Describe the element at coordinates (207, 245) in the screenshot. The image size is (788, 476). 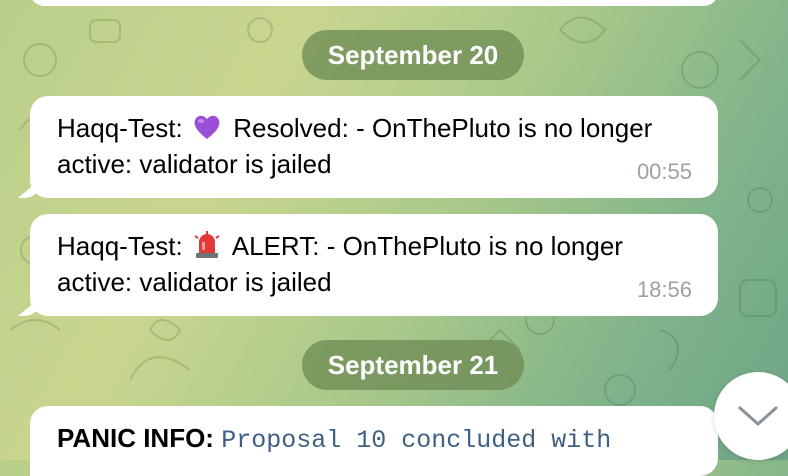
I see `police-light-icon` at that location.